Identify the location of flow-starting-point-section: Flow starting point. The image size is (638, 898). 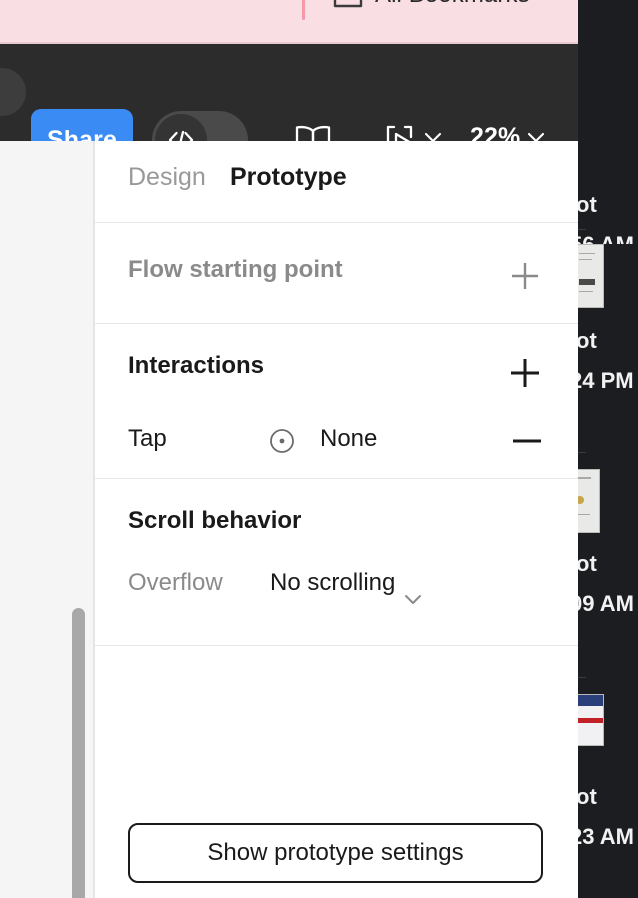
(336, 273).